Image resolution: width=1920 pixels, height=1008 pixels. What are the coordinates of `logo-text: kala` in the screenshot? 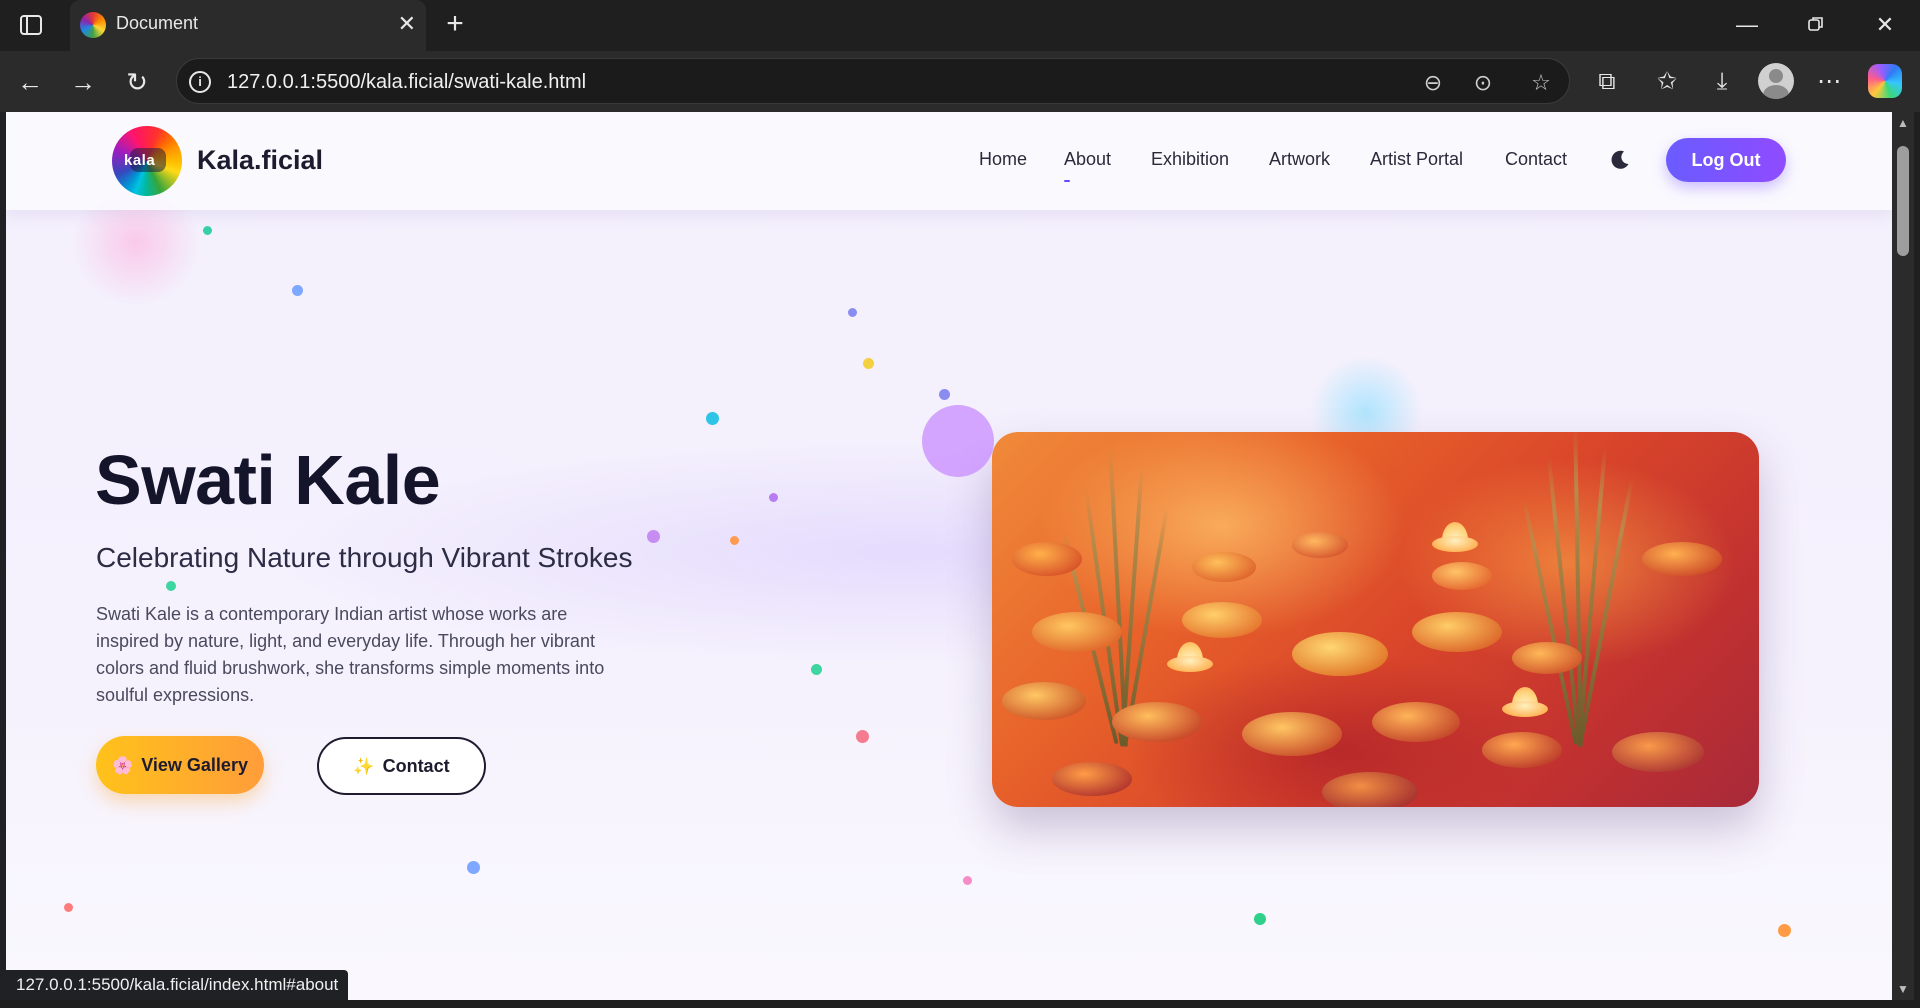 It's located at (140, 160).